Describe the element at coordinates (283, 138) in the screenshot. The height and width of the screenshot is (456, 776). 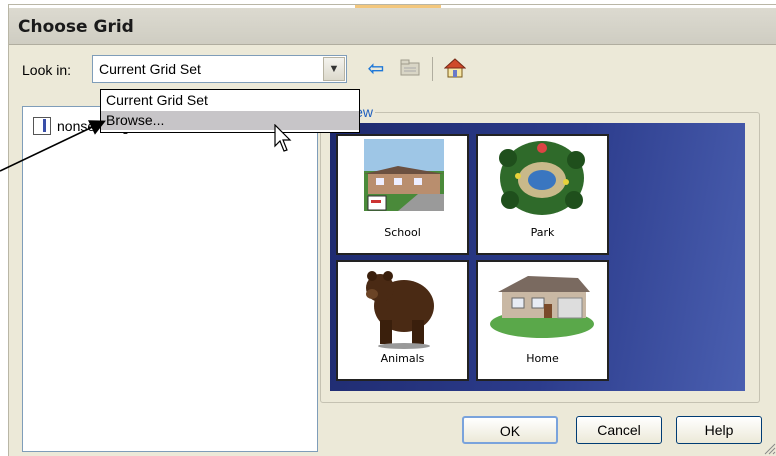
I see `mouse-cursor-icon` at that location.